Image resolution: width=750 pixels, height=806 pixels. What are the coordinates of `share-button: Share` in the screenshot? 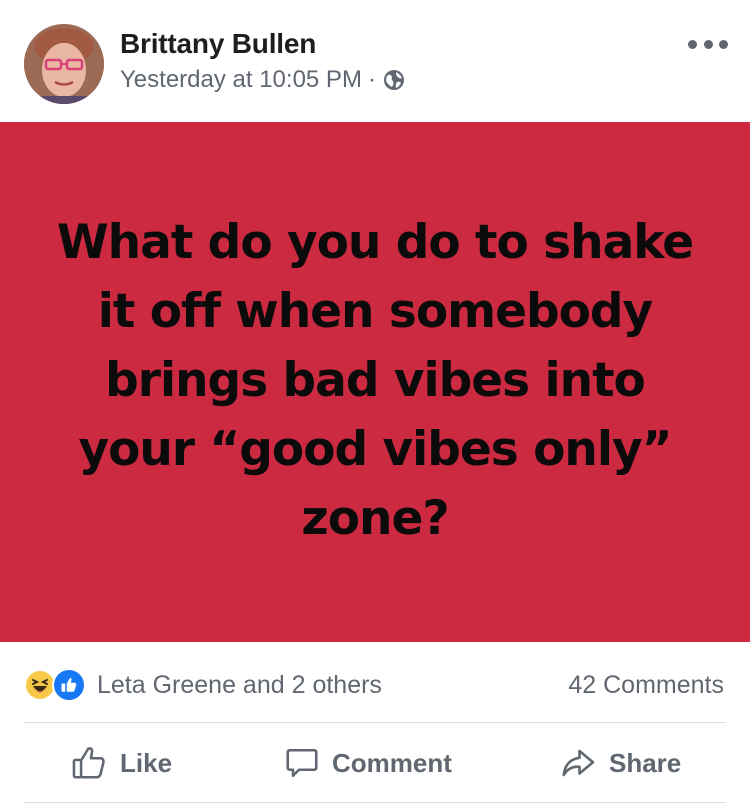 It's located at (620, 763).